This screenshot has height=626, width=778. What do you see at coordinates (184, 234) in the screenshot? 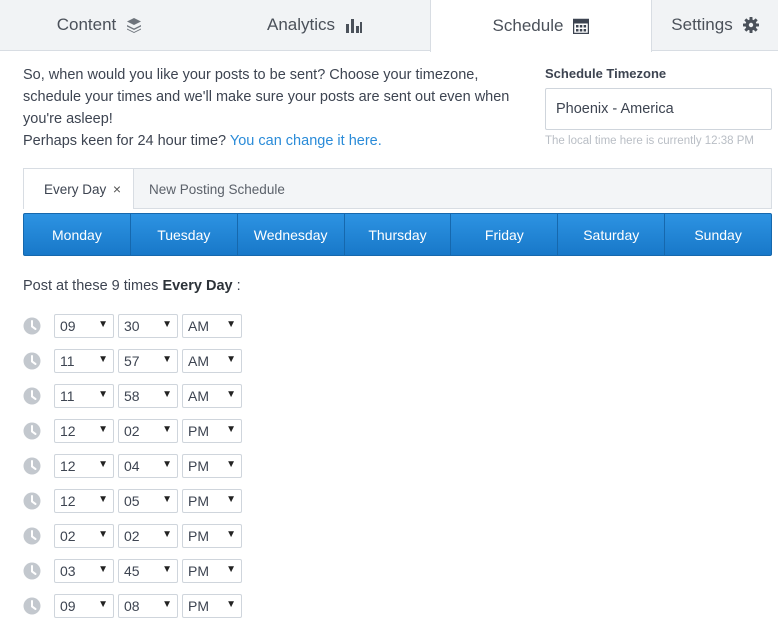
I see `day-tuesday: Tuesday` at bounding box center [184, 234].